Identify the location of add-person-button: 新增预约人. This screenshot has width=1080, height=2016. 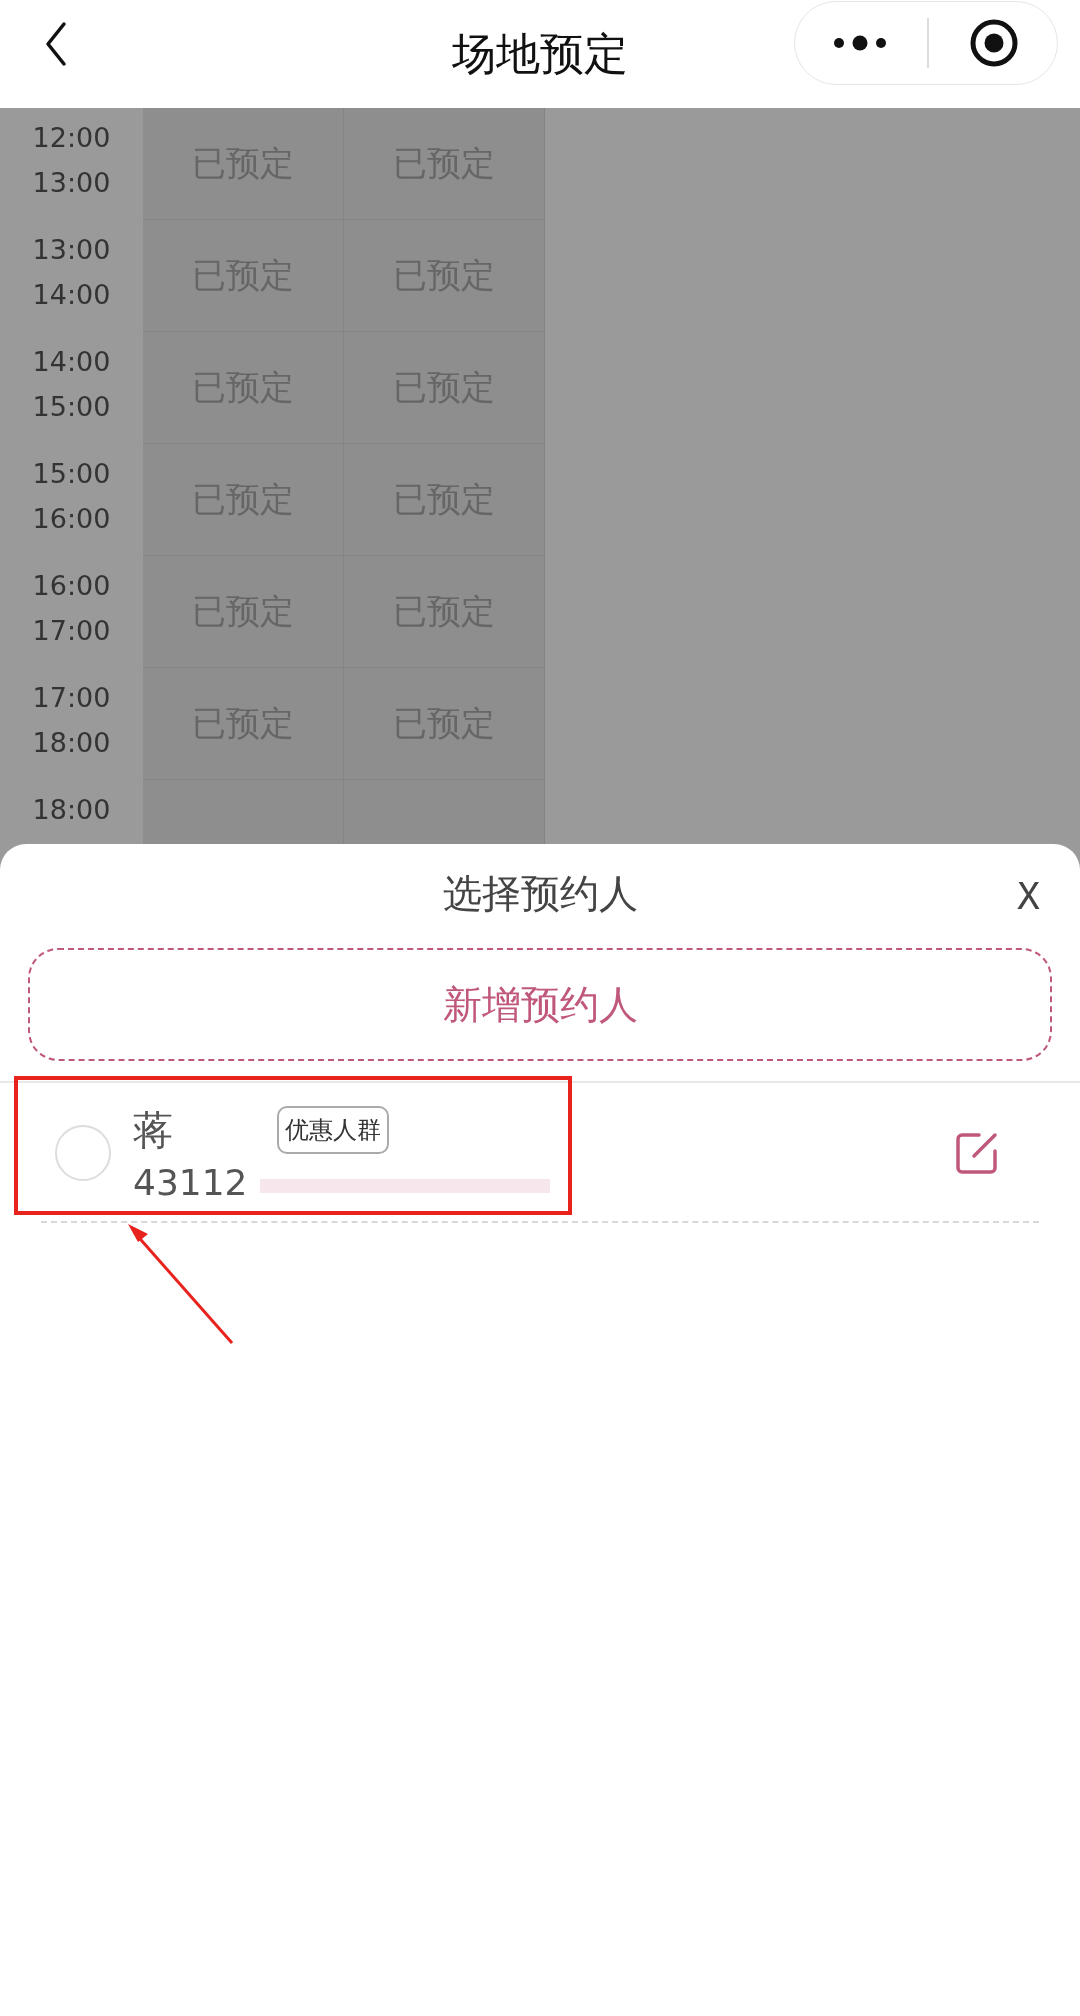
(540, 1004).